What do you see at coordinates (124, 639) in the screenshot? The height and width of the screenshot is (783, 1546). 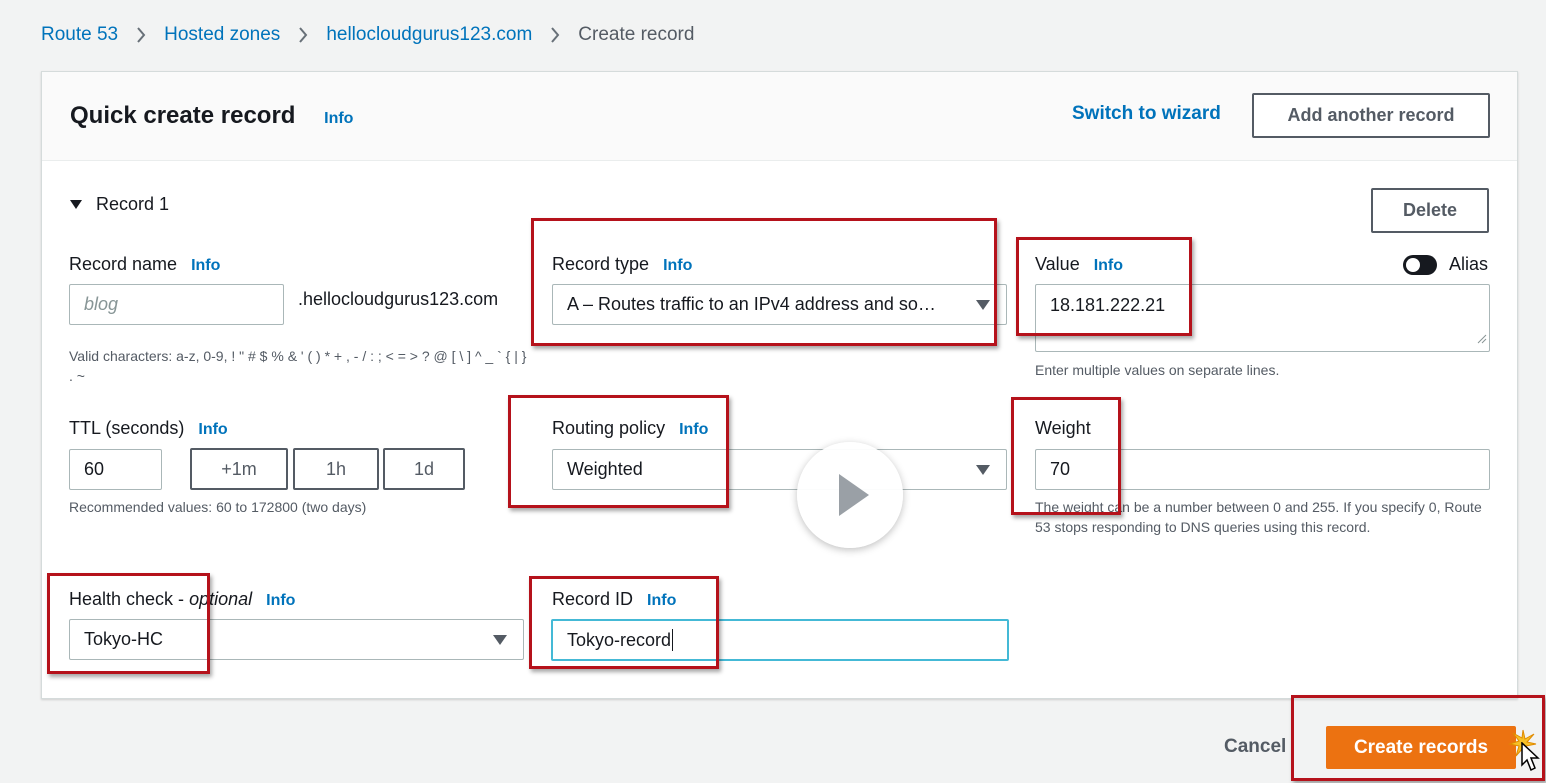 I see `health-check-value: Tokyo-HC` at bounding box center [124, 639].